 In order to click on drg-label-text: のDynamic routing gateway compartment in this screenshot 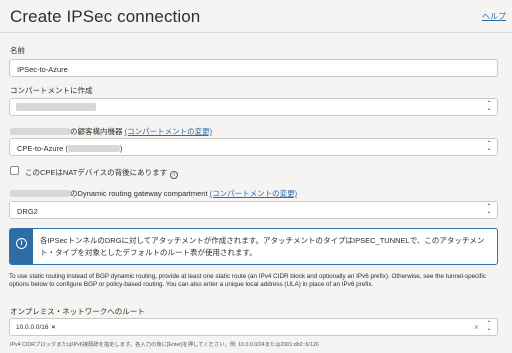, I will do `click(139, 193)`.